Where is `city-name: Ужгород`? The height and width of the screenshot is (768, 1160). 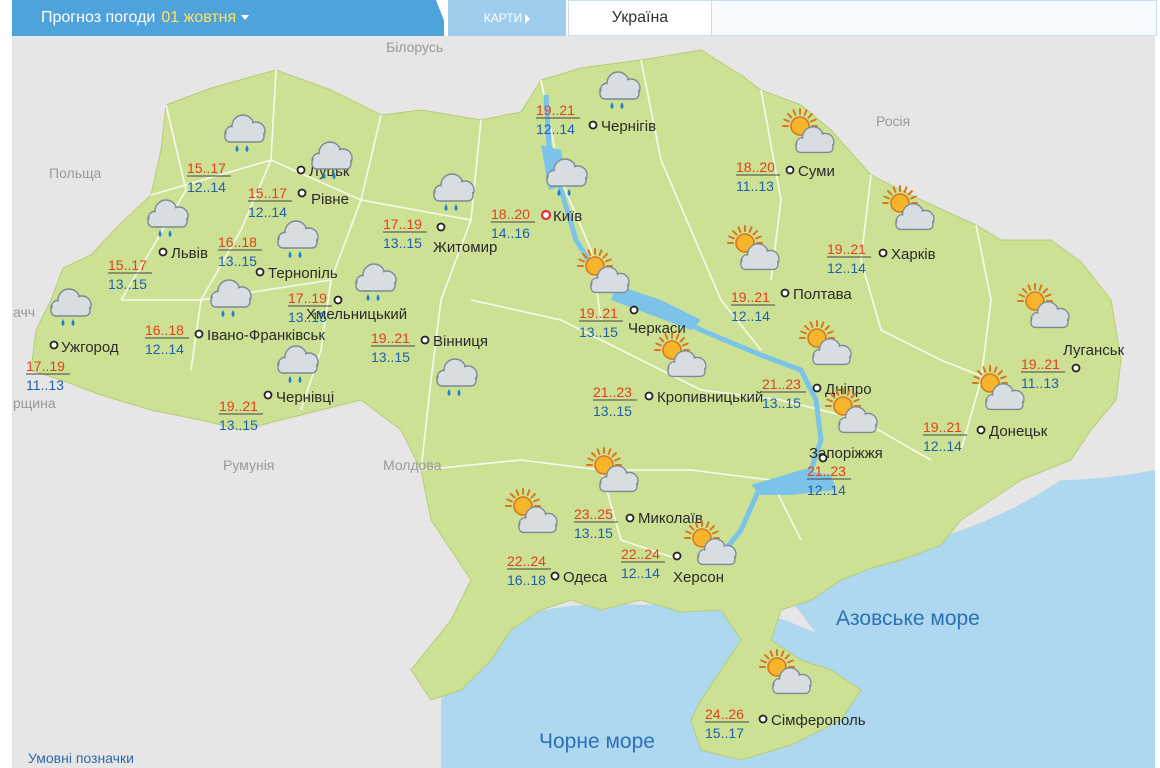
city-name: Ужгород is located at coordinates (90, 347).